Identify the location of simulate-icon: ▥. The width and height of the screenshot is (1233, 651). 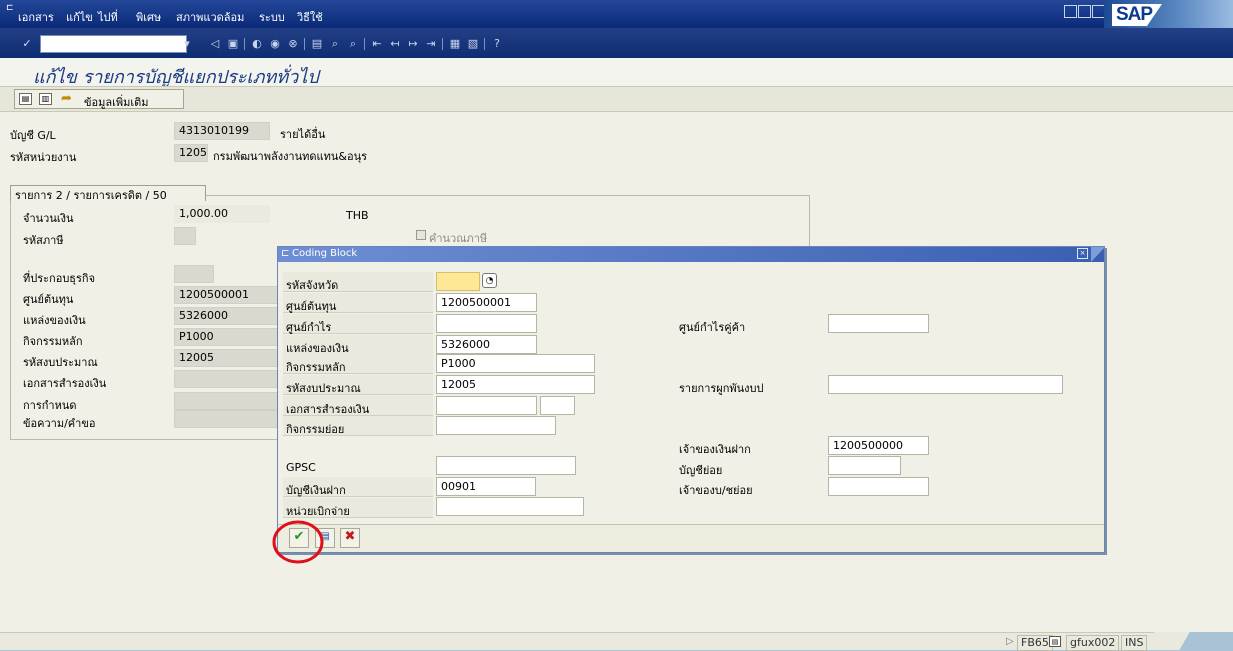
(45, 99).